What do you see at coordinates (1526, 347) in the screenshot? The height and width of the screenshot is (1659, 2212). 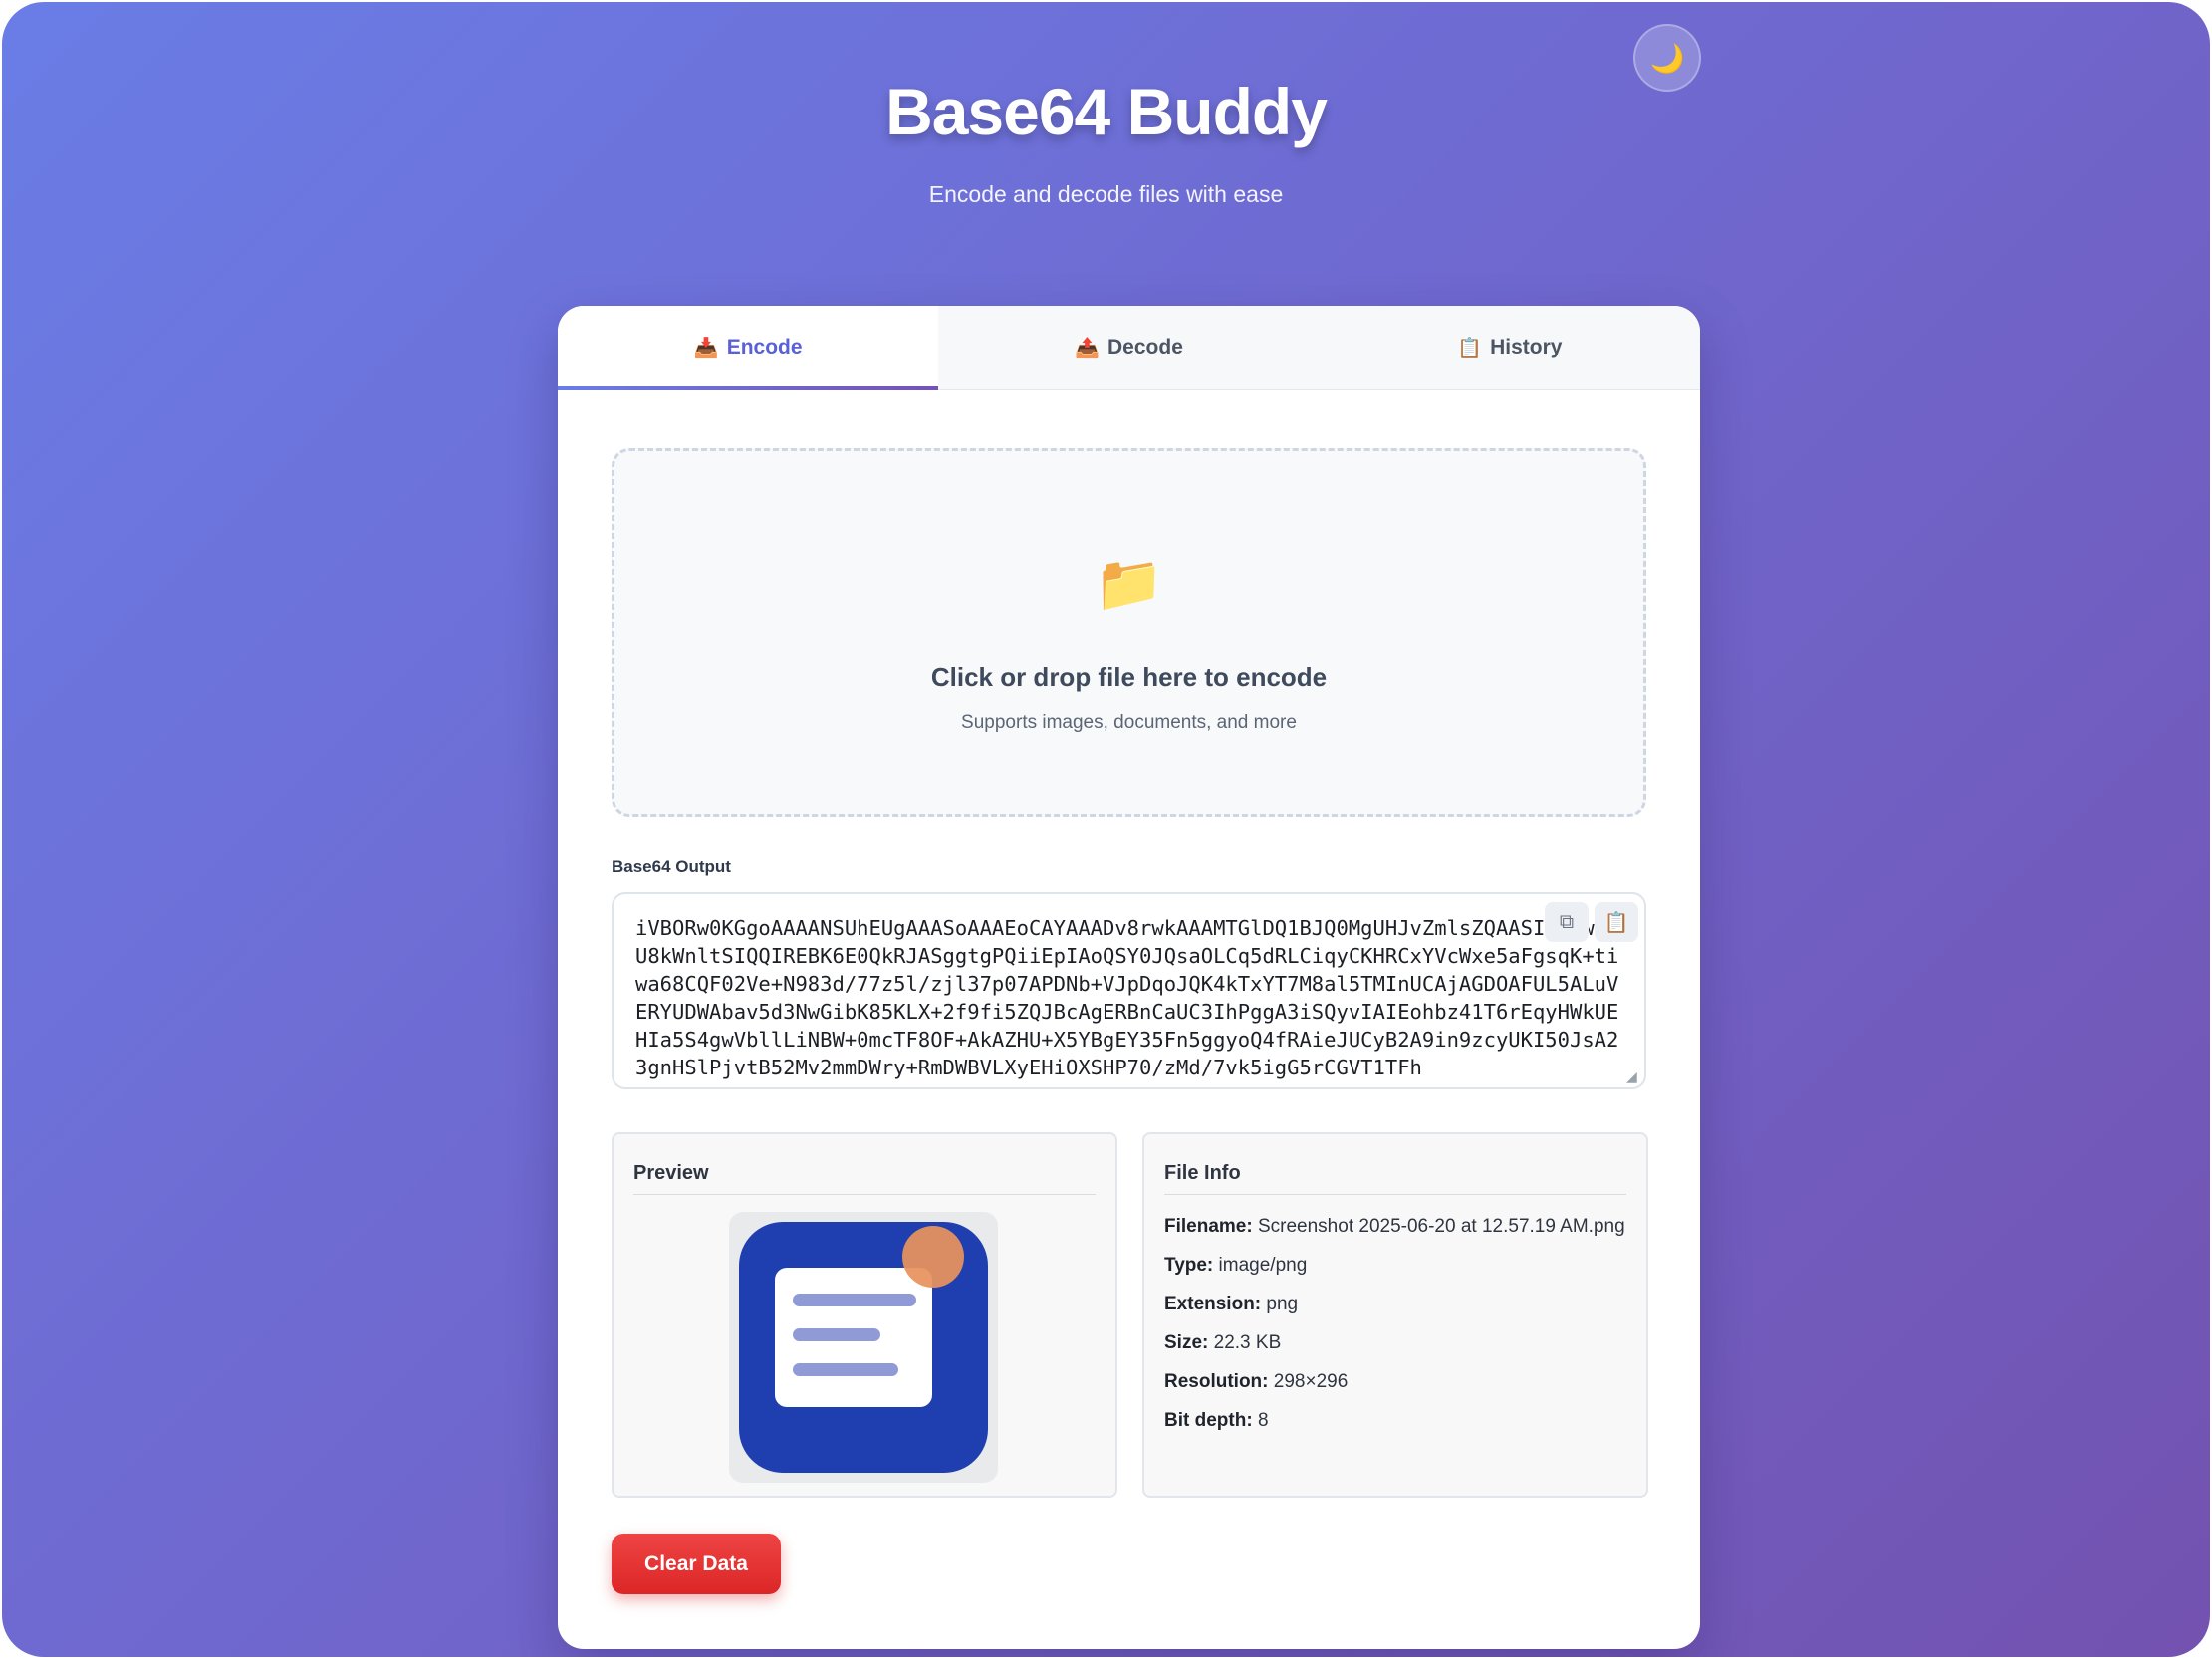 I see `tab-label: History` at bounding box center [1526, 347].